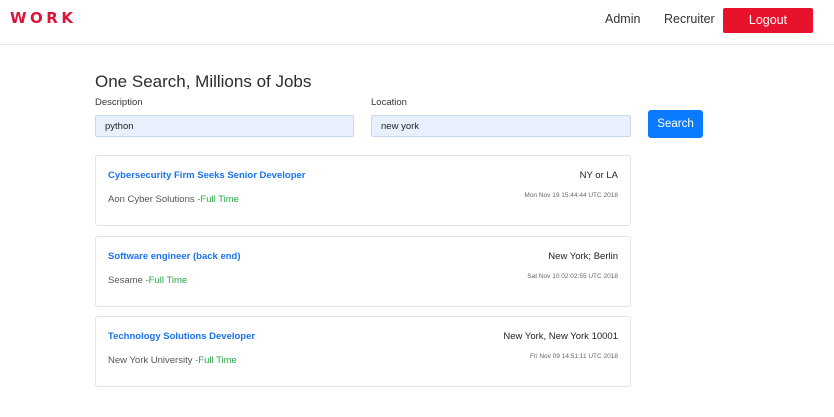 This screenshot has width=834, height=417. I want to click on nav-recruiter-link: Recruiter, so click(689, 19).